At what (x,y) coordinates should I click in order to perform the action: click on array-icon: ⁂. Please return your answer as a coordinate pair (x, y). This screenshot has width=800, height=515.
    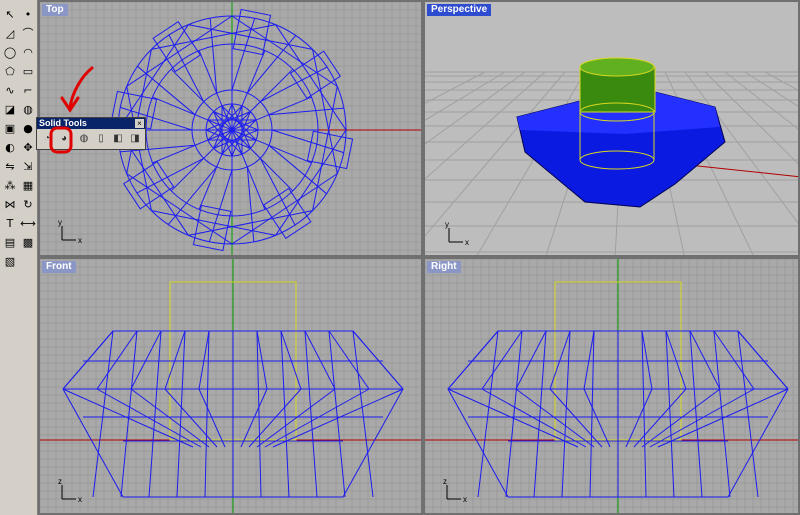
    Looking at the image, I should click on (10, 185).